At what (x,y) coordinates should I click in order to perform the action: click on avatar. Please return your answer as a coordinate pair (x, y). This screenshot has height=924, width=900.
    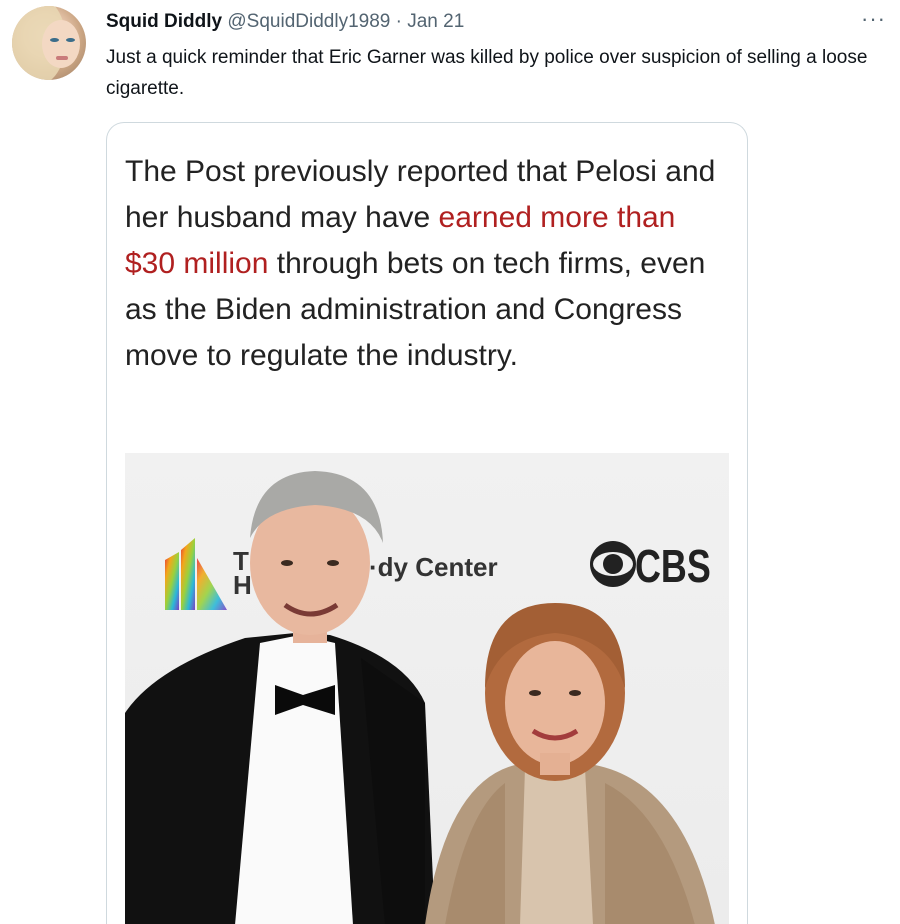
    Looking at the image, I should click on (49, 43).